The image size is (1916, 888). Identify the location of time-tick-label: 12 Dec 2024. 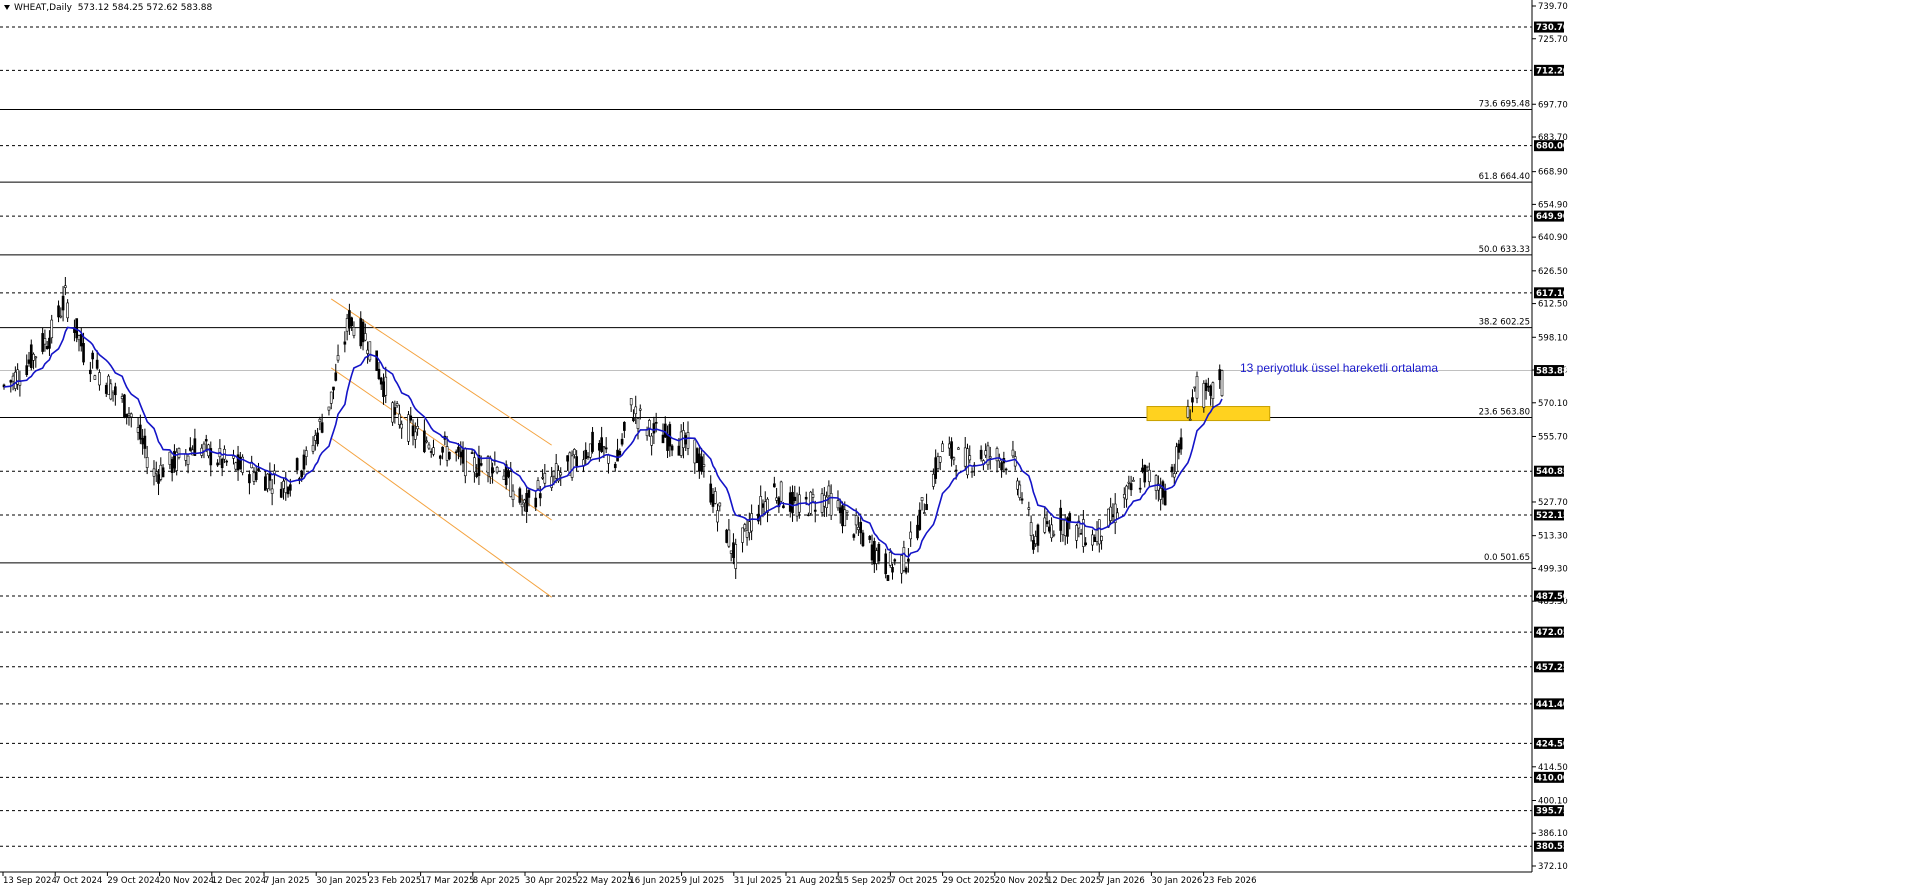
(239, 881).